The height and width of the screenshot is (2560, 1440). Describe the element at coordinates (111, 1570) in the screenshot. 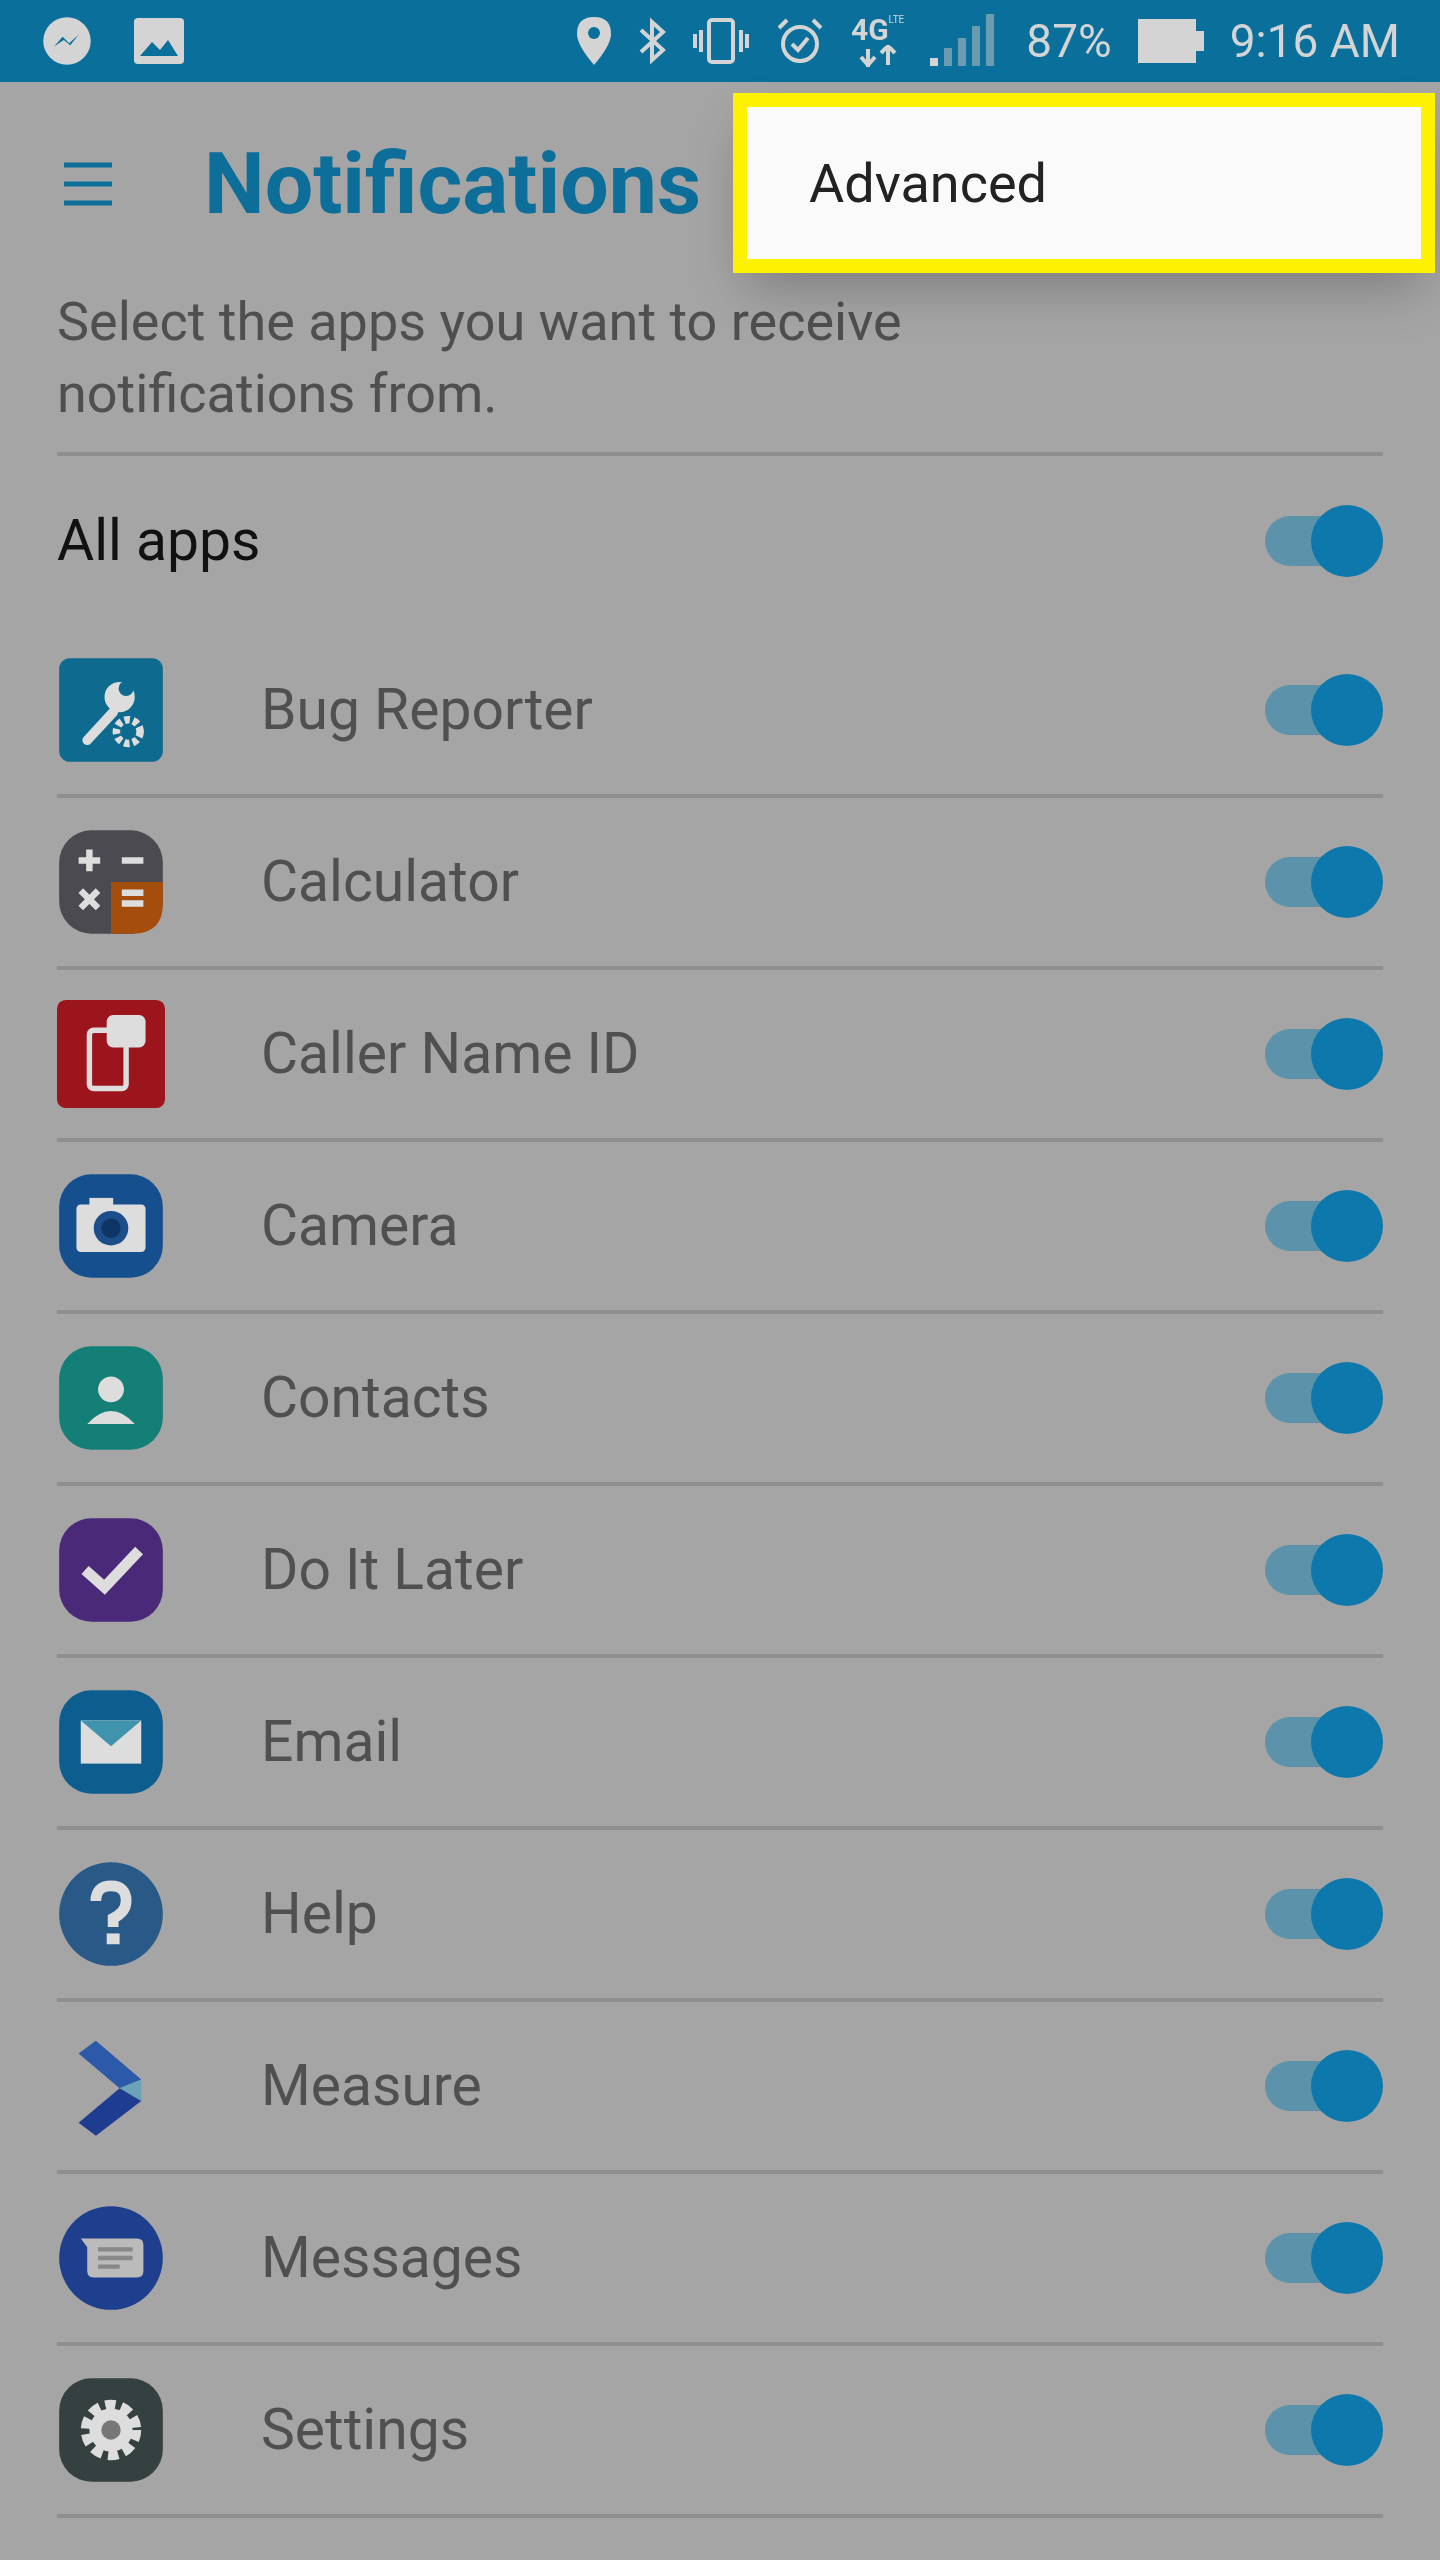

I see `checkmark-icon` at that location.